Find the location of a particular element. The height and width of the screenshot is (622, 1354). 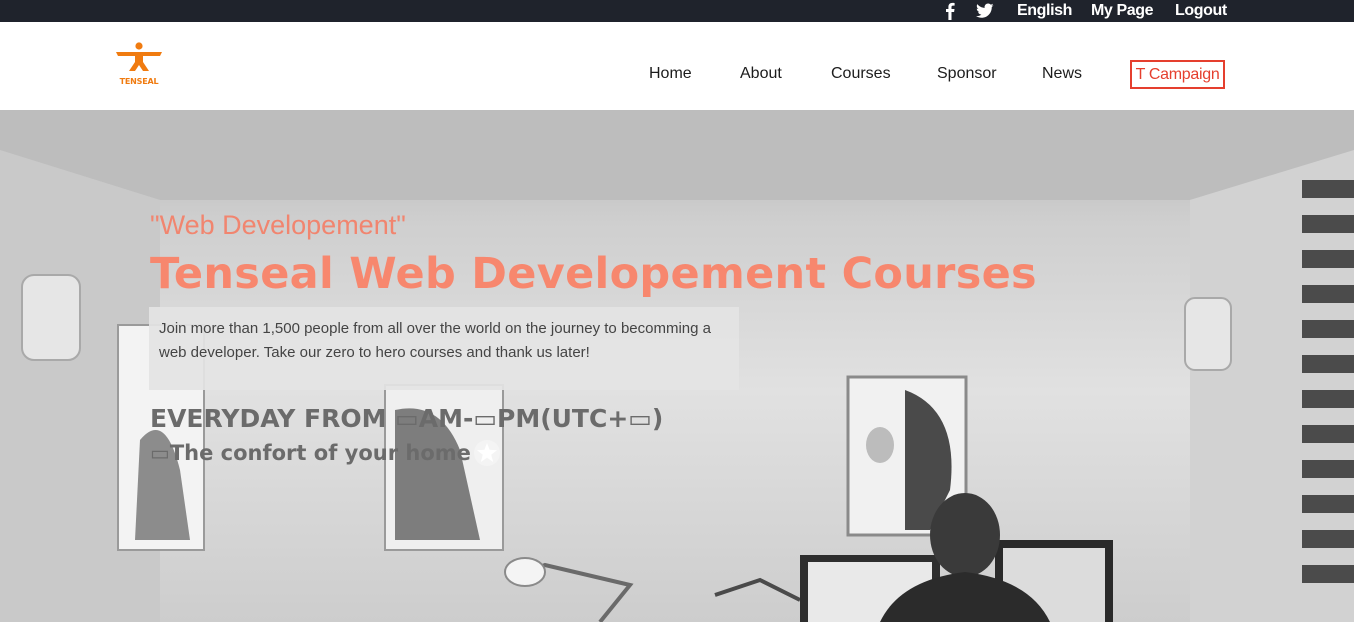

twitter-icon is located at coordinates (985, 11).